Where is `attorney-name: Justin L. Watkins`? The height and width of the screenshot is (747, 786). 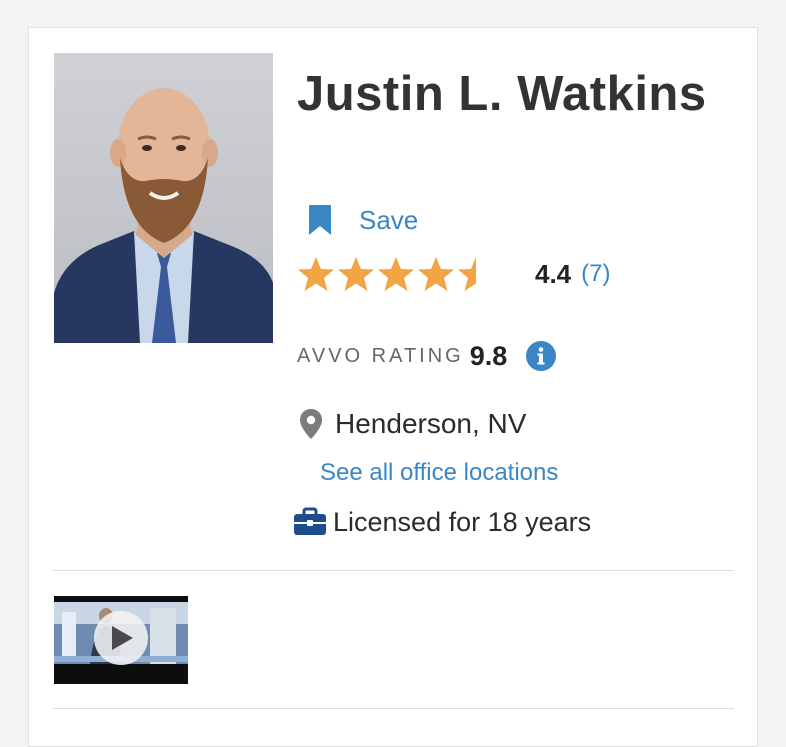 attorney-name: Justin L. Watkins is located at coordinates (502, 94).